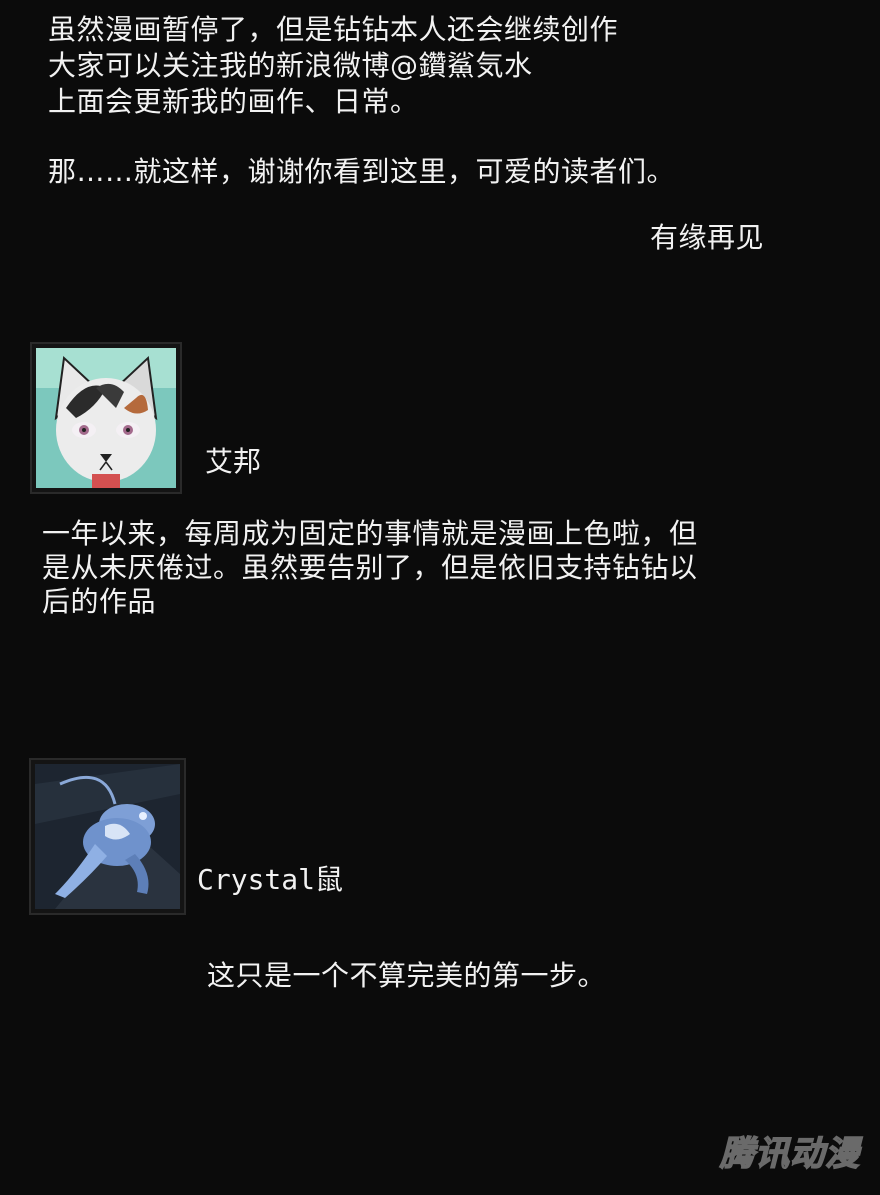 This screenshot has height=1195, width=880. I want to click on note-line-2: 大家可以关注我的新浪微博@鑽鯊気水, so click(290, 65).